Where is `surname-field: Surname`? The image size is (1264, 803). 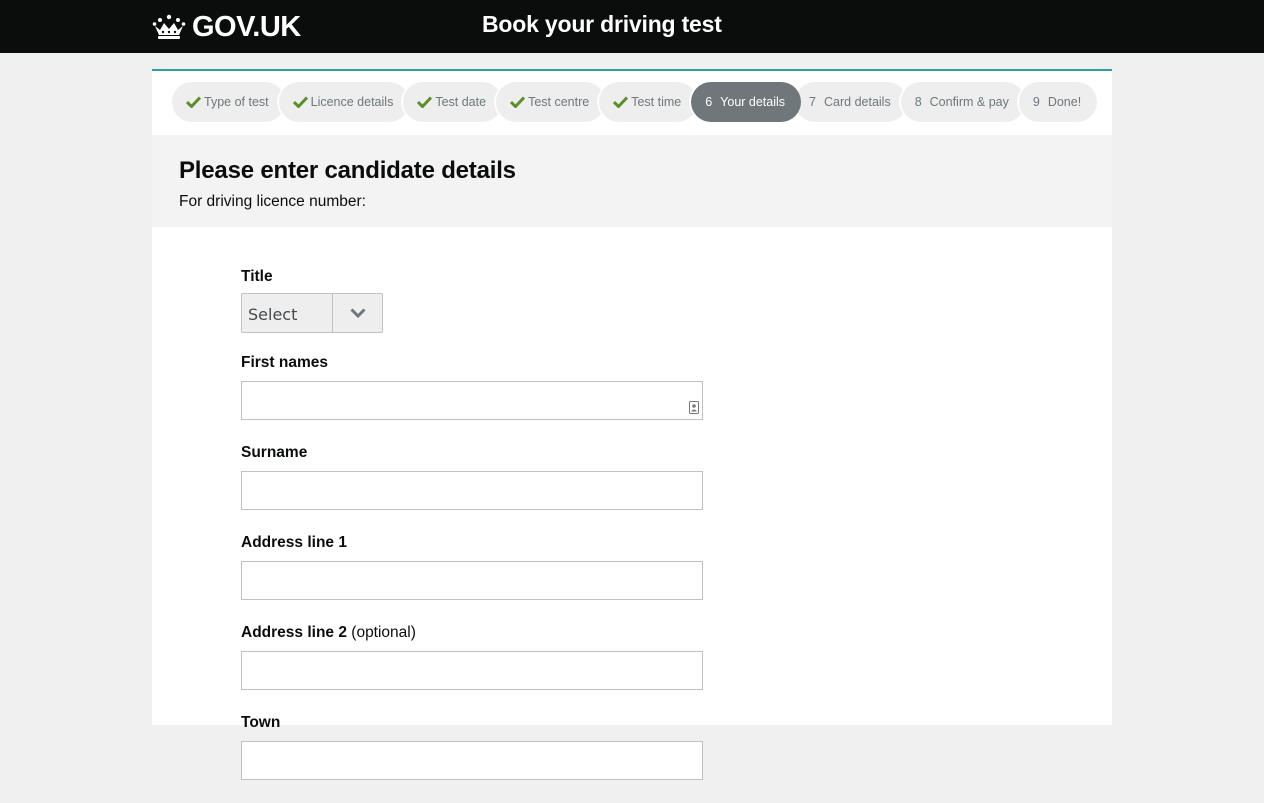
surname-field: Surname is located at coordinates (476, 476).